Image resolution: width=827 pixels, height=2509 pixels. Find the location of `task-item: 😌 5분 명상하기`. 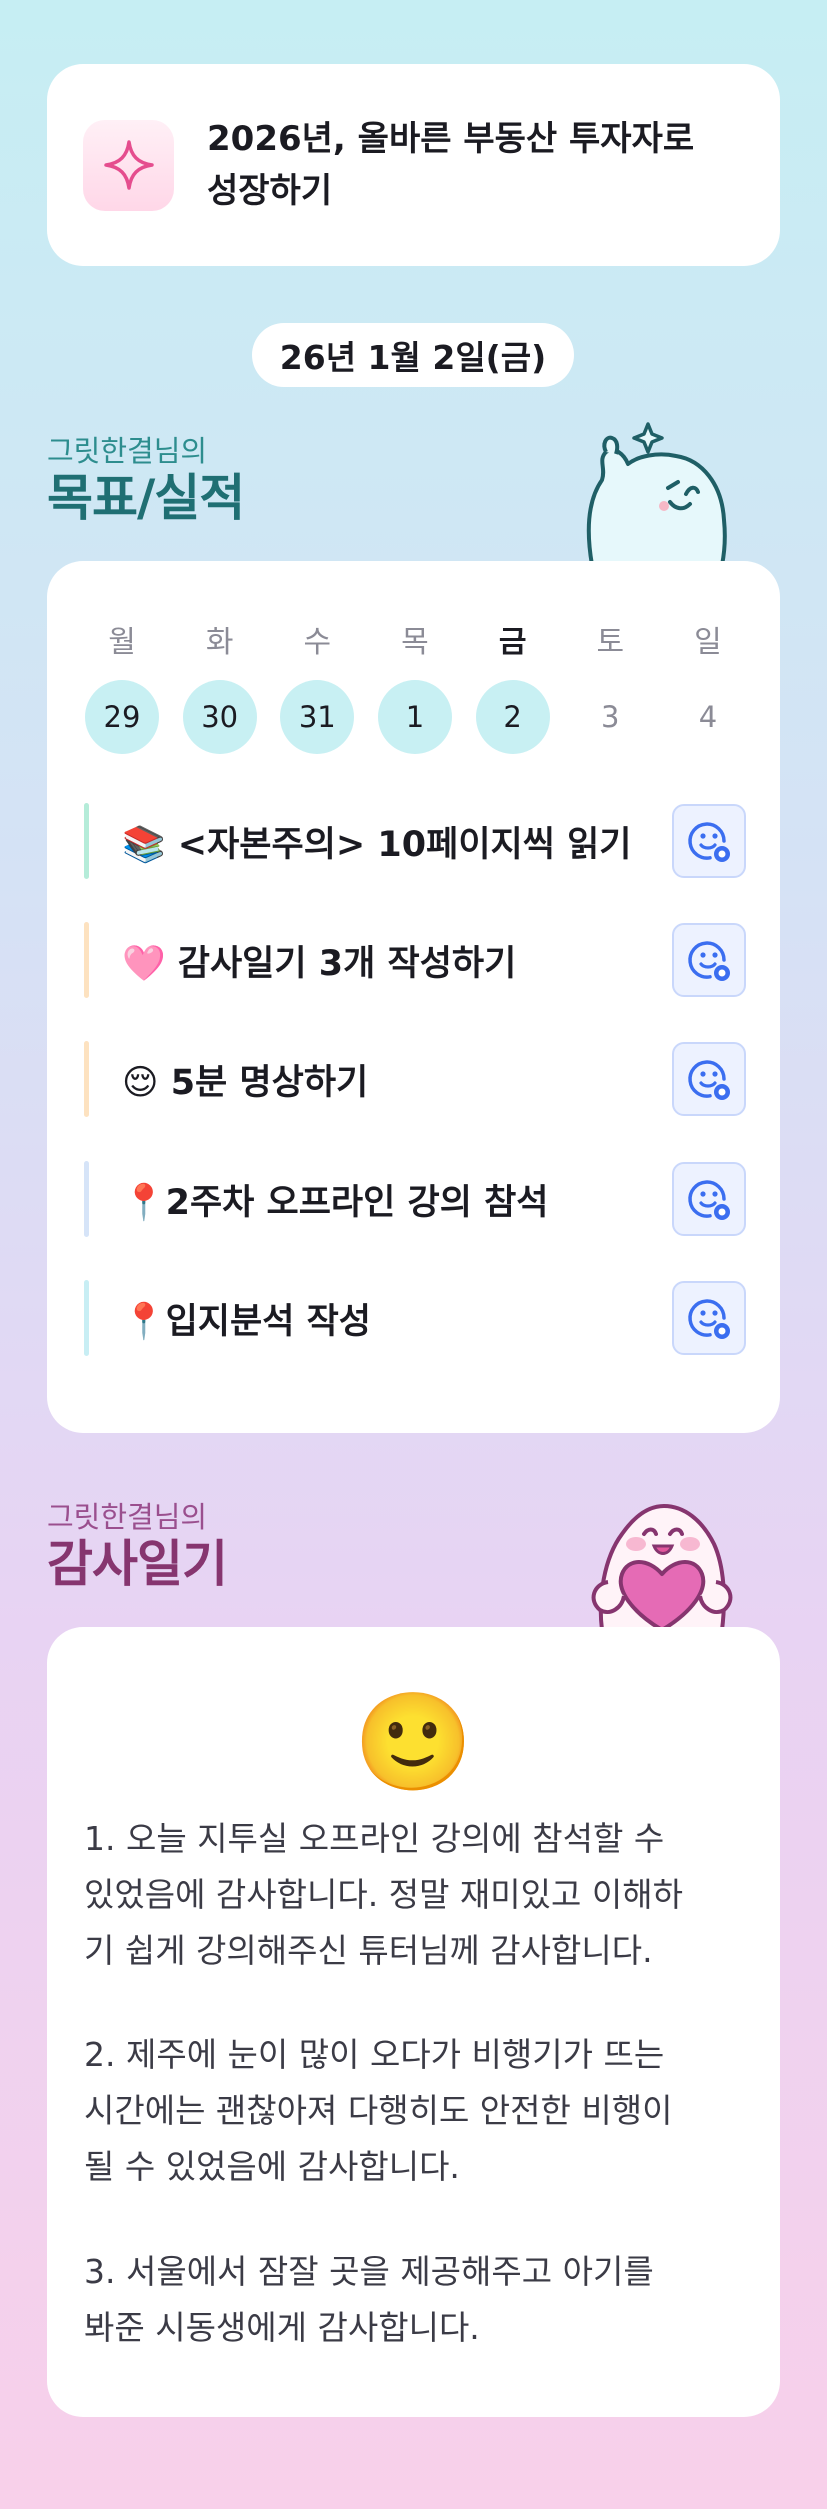

task-item: 😌 5분 명상하기 is located at coordinates (415, 1079).